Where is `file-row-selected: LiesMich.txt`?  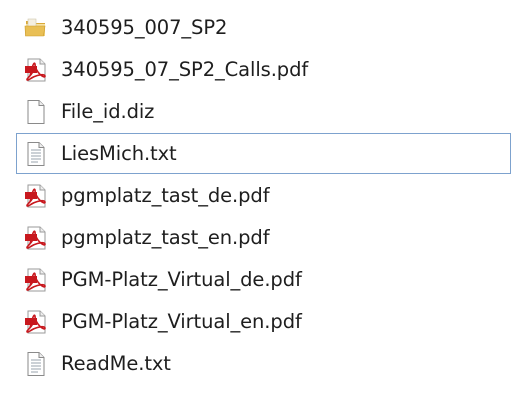 file-row-selected: LiesMich.txt is located at coordinates (263, 153).